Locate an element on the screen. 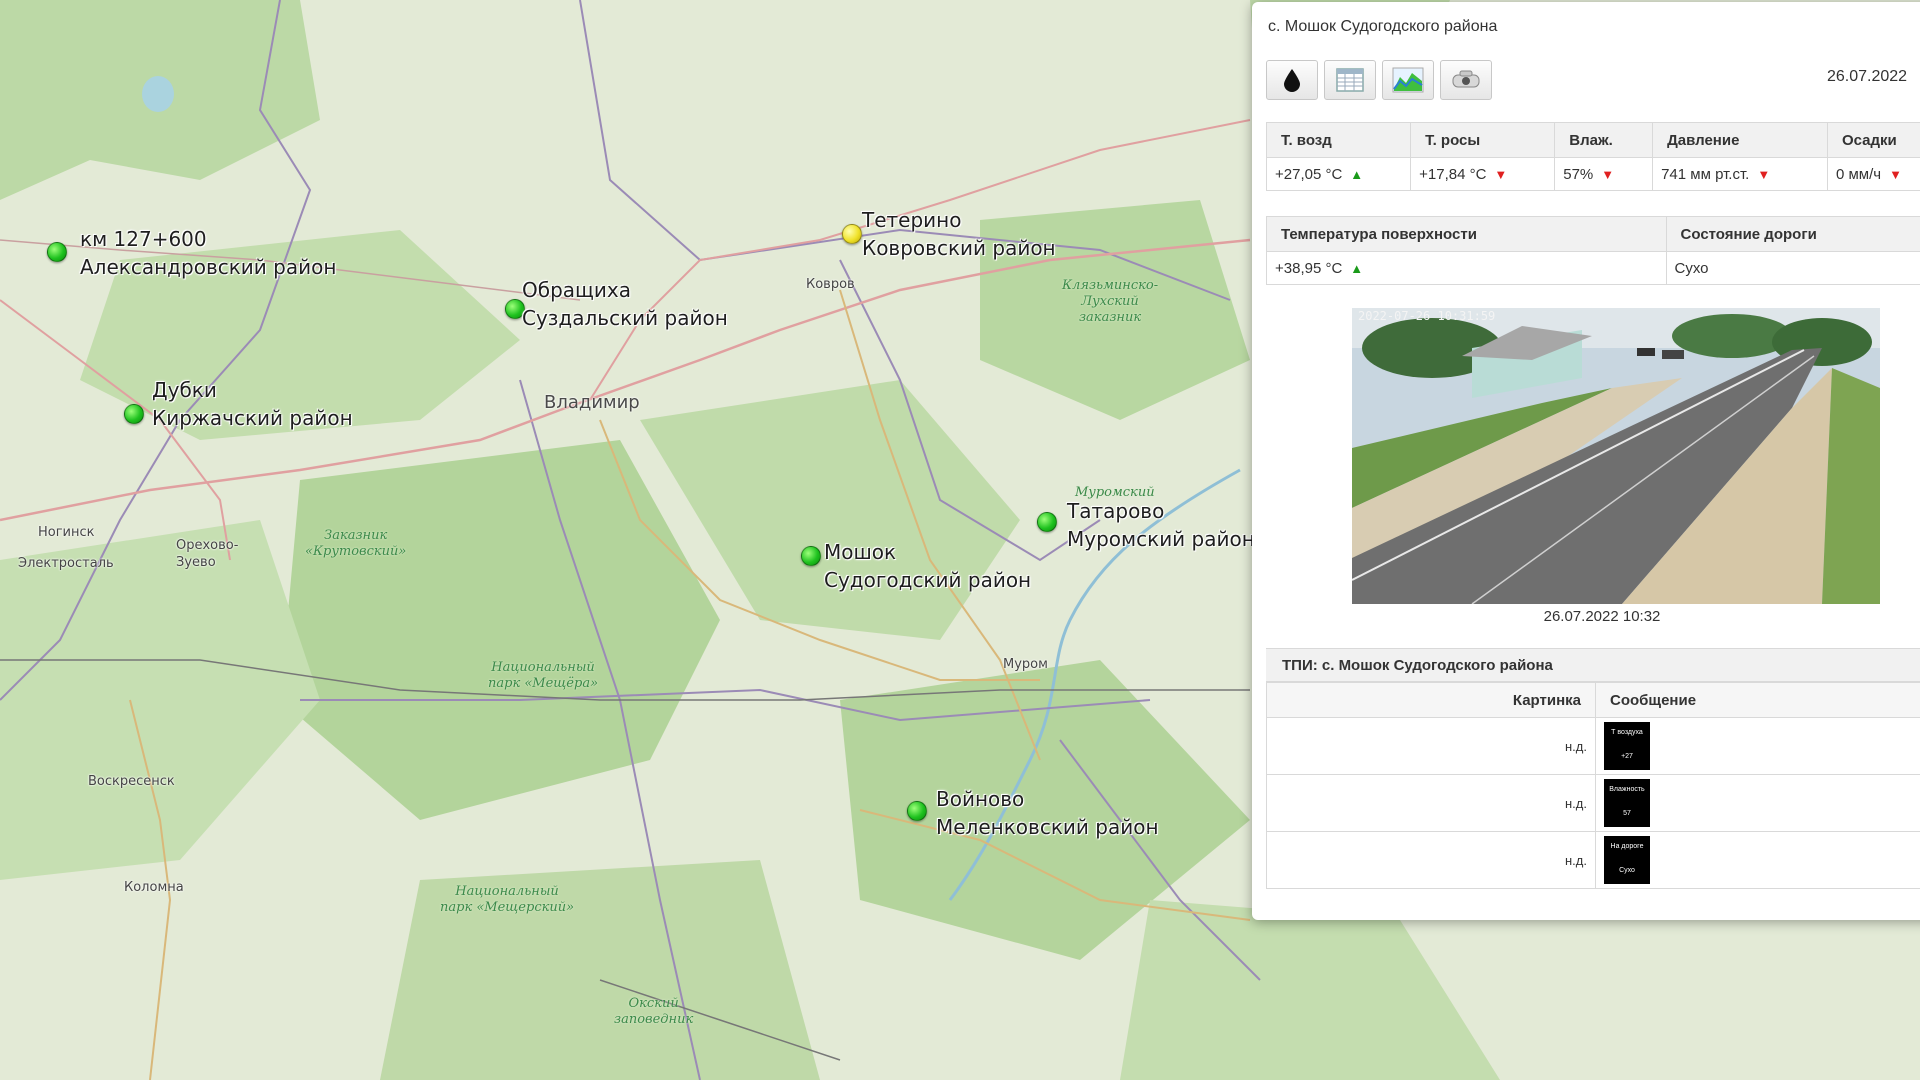 The image size is (1920, 1080). camera-icon is located at coordinates (1466, 80).